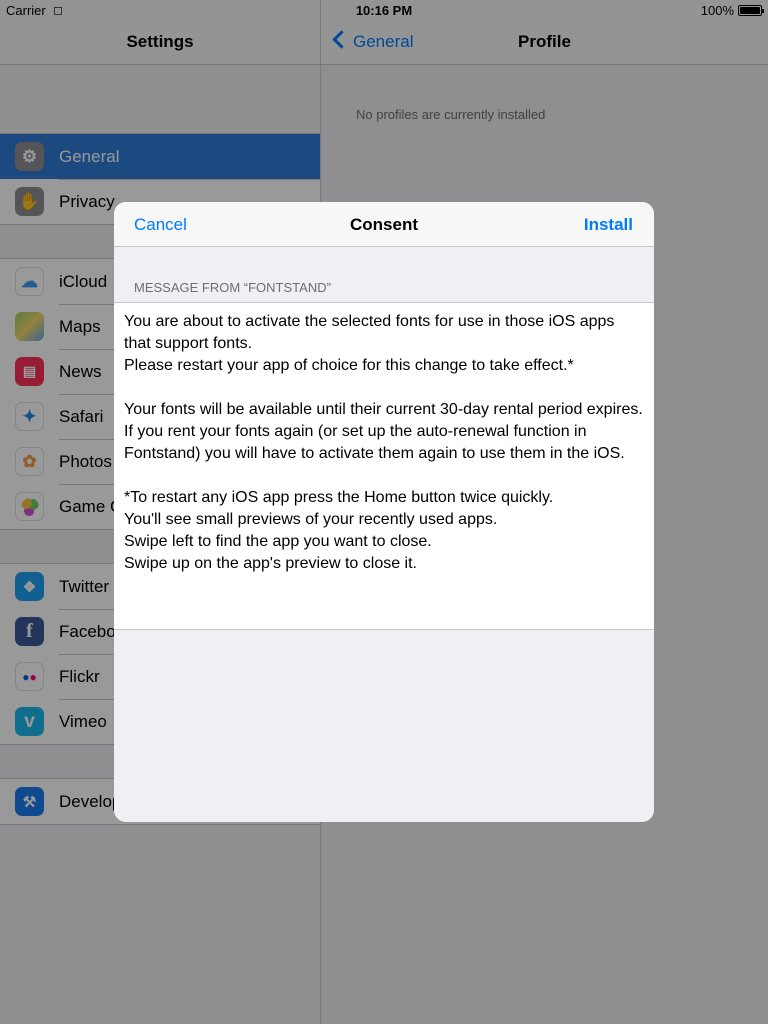 This screenshot has height=1024, width=768. I want to click on battery-percentage: 100%, so click(717, 10).